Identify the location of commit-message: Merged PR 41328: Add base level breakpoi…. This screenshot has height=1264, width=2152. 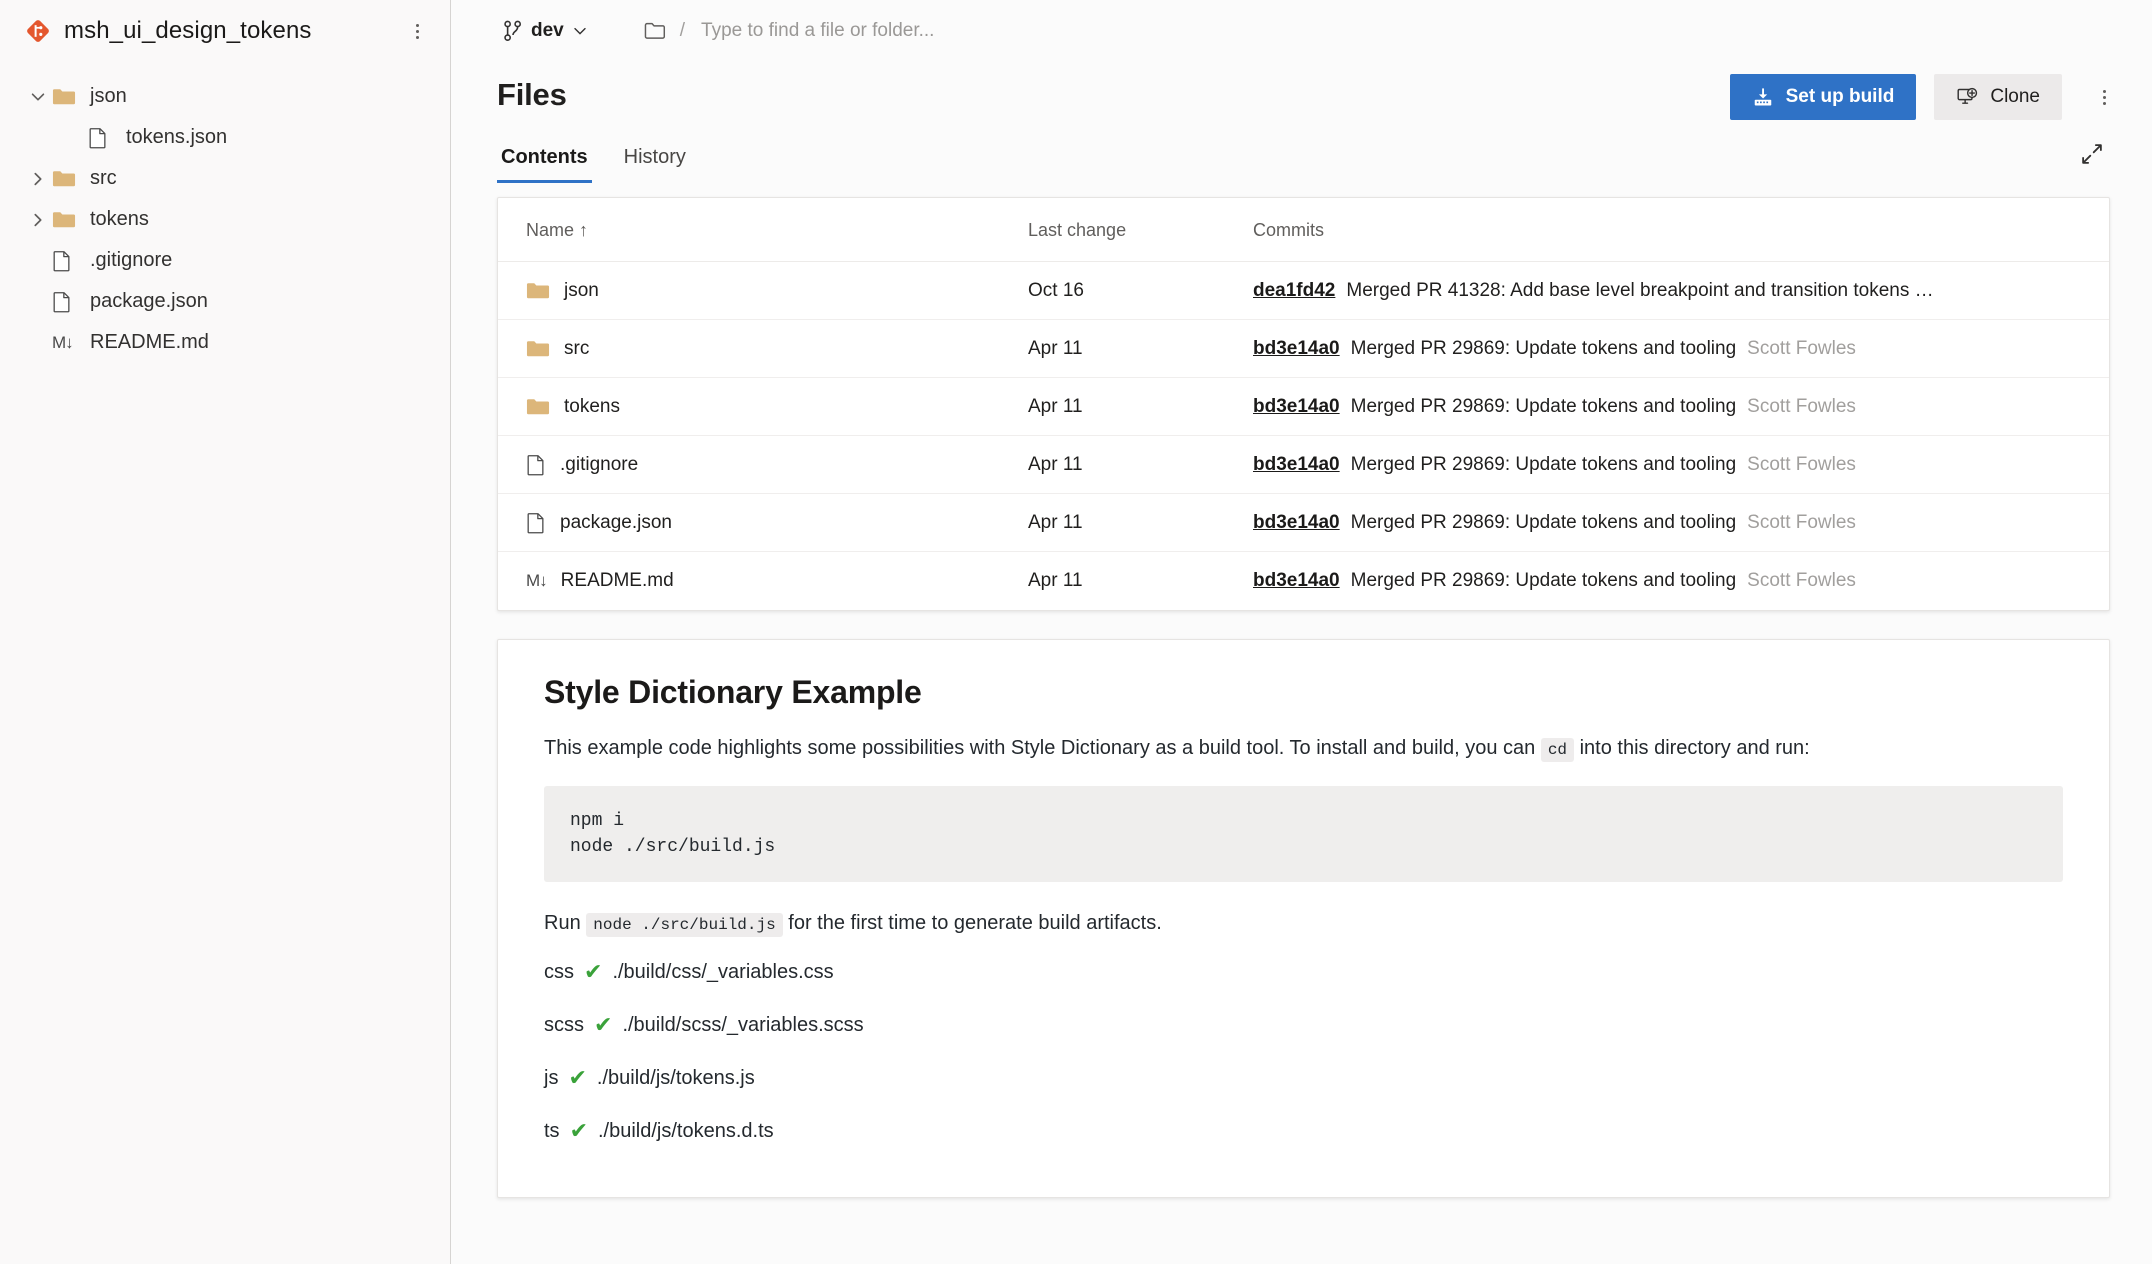
(1640, 290).